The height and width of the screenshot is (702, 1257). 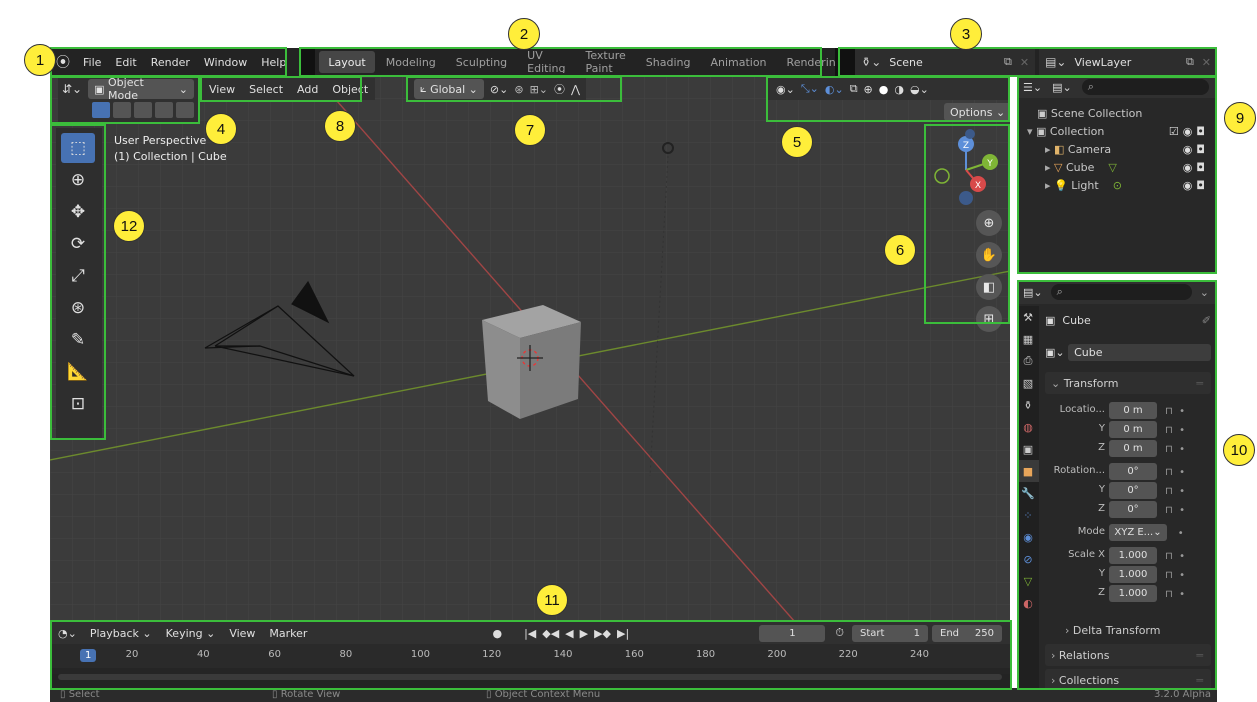 I want to click on current-frame-marker: 1, so click(x=88, y=655).